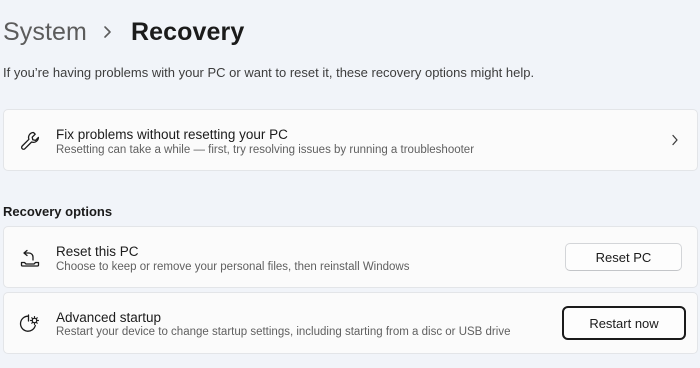 This screenshot has width=700, height=368. I want to click on advanced-startup-icon, so click(30, 324).